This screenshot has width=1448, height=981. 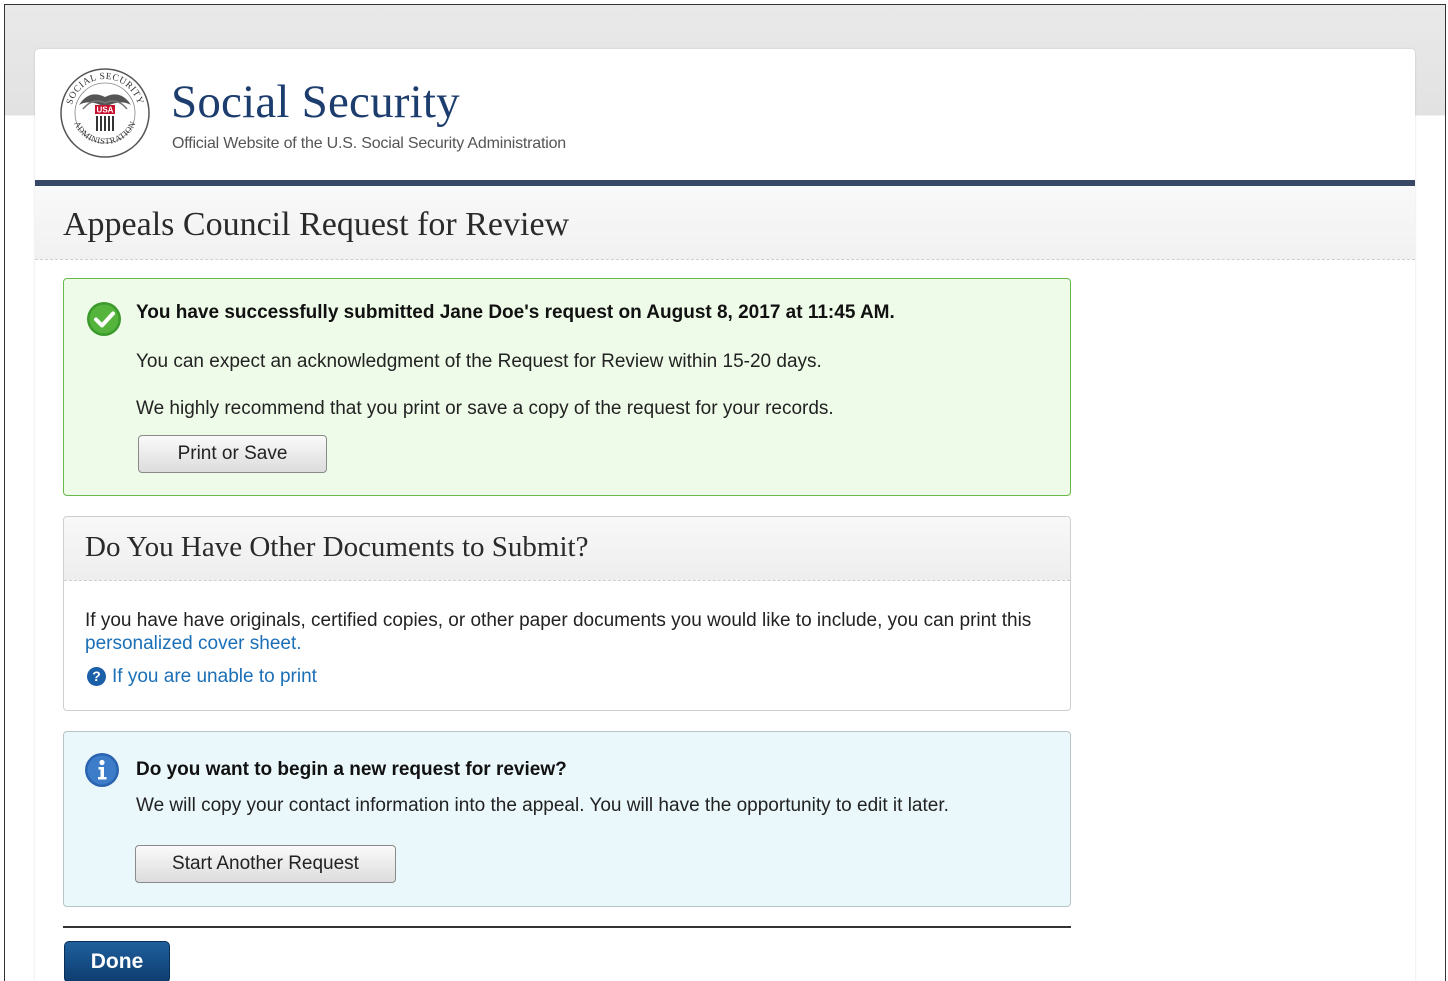 I want to click on other-documents-title: Do You Have Other Documents to Submit?, so click(x=337, y=547).